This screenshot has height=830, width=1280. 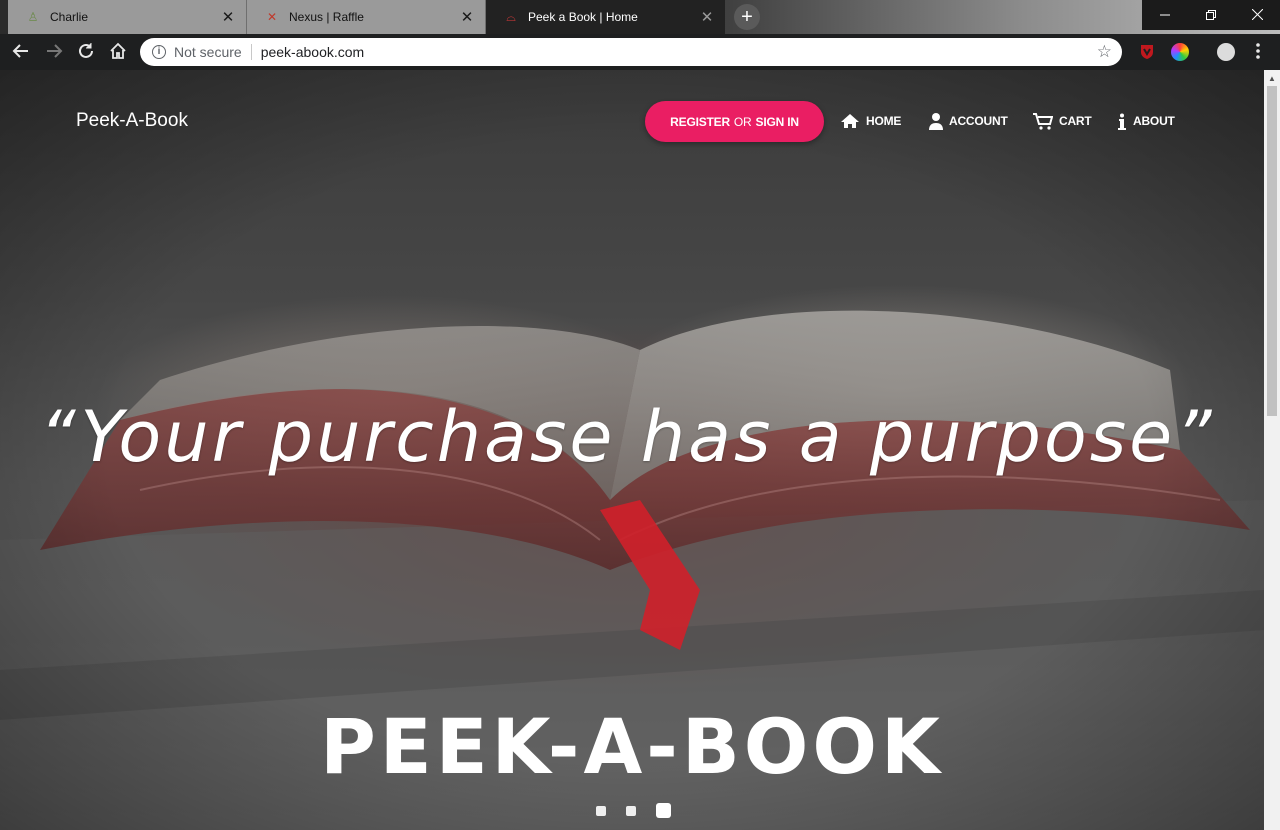 I want to click on info-icon, so click(x=1122, y=121).